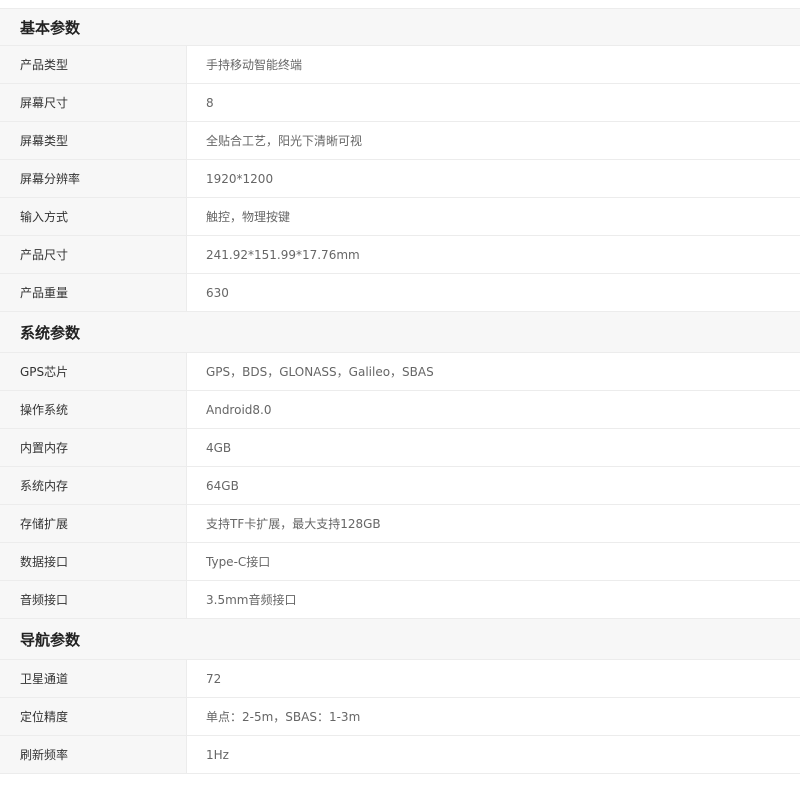 This screenshot has height=800, width=800. Describe the element at coordinates (93, 102) in the screenshot. I see `spec-label: 屏幕尺寸` at that location.